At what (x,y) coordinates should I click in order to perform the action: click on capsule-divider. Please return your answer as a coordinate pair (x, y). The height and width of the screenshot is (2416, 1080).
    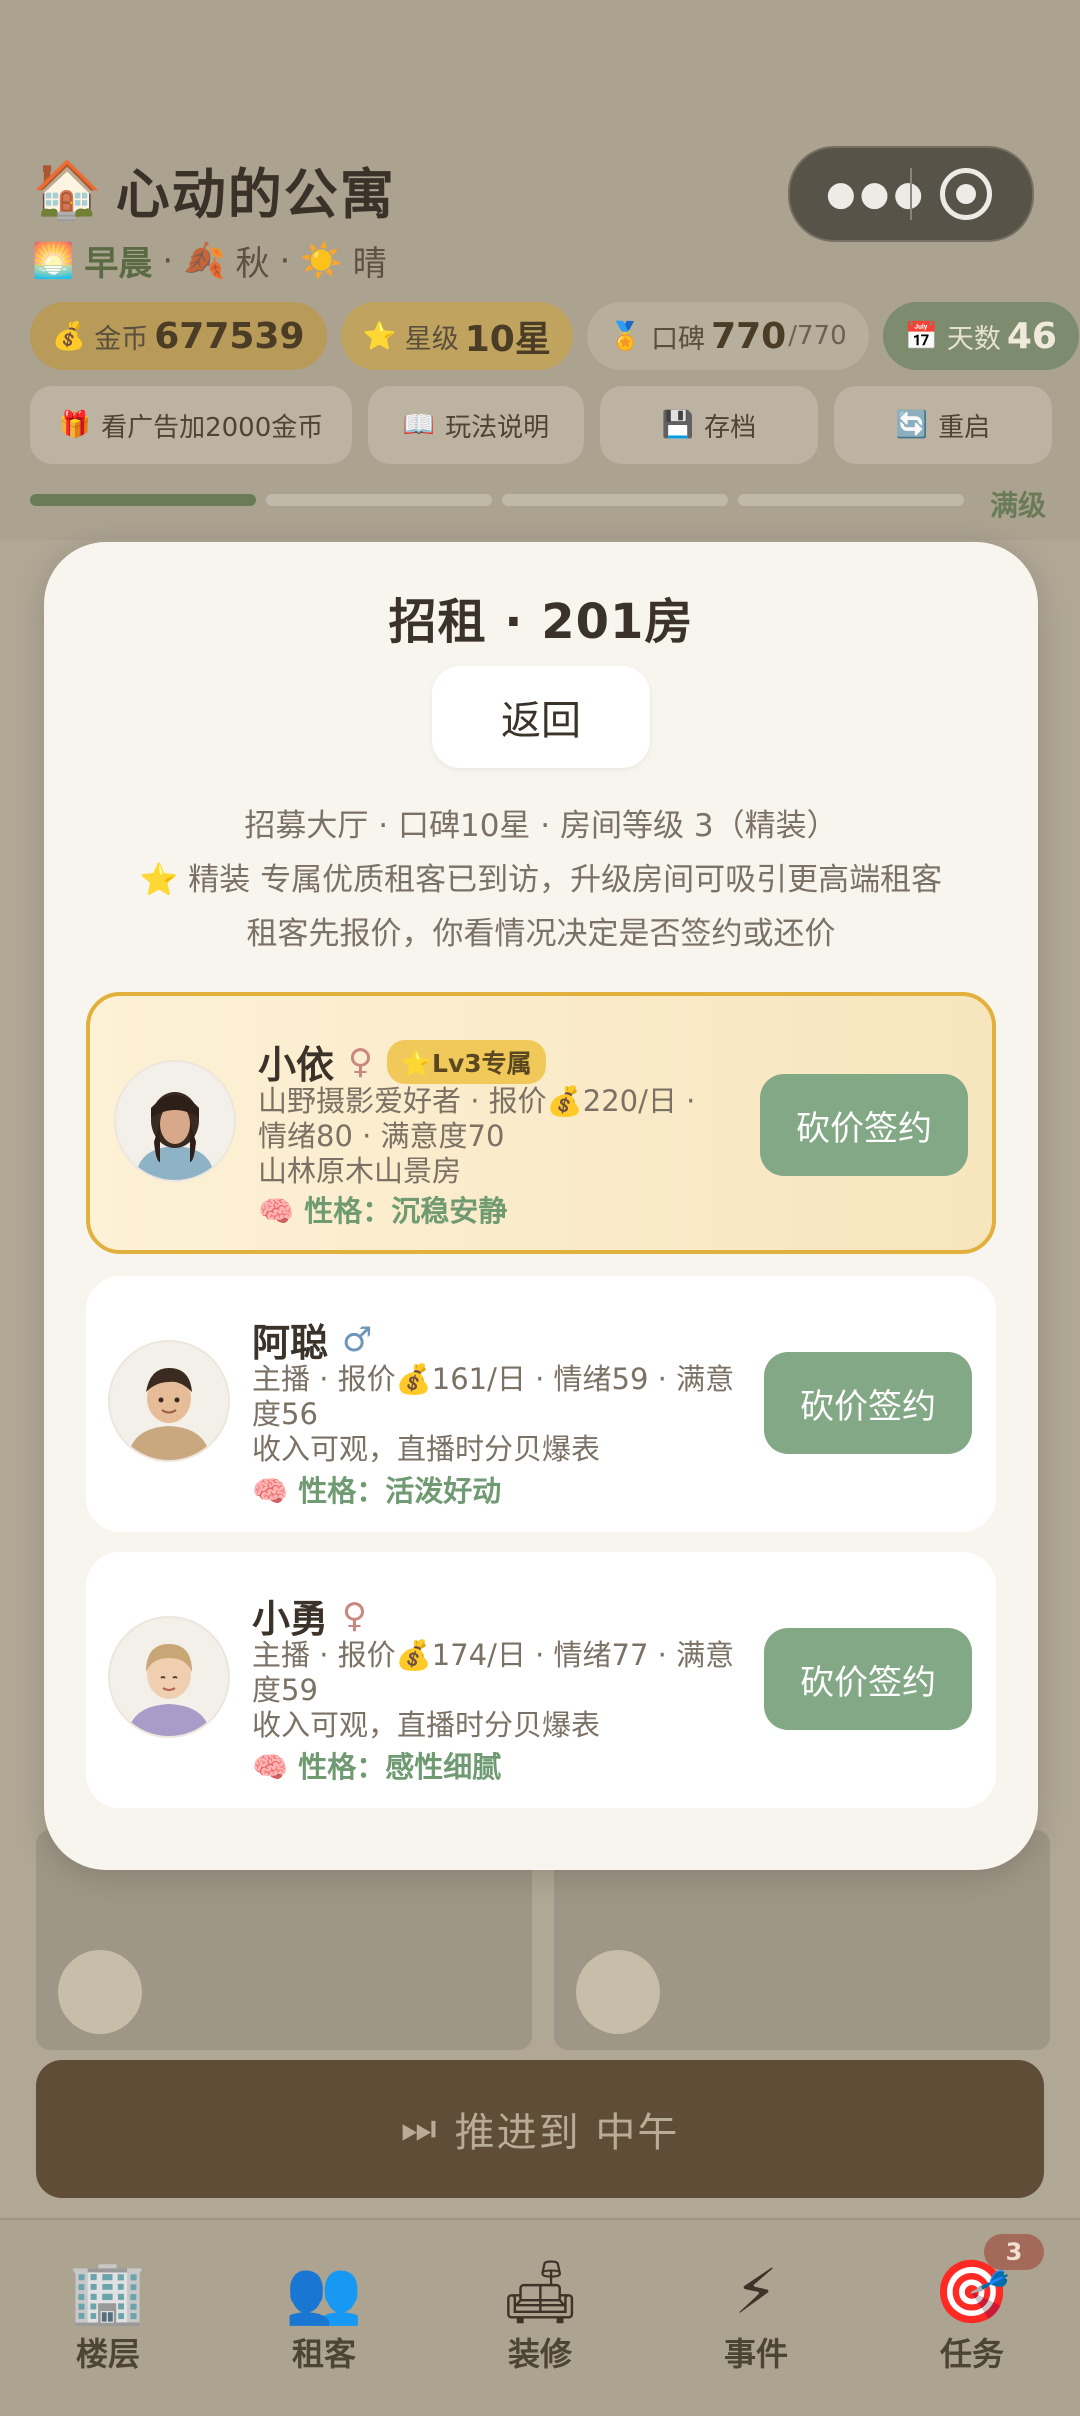
    Looking at the image, I should click on (911, 194).